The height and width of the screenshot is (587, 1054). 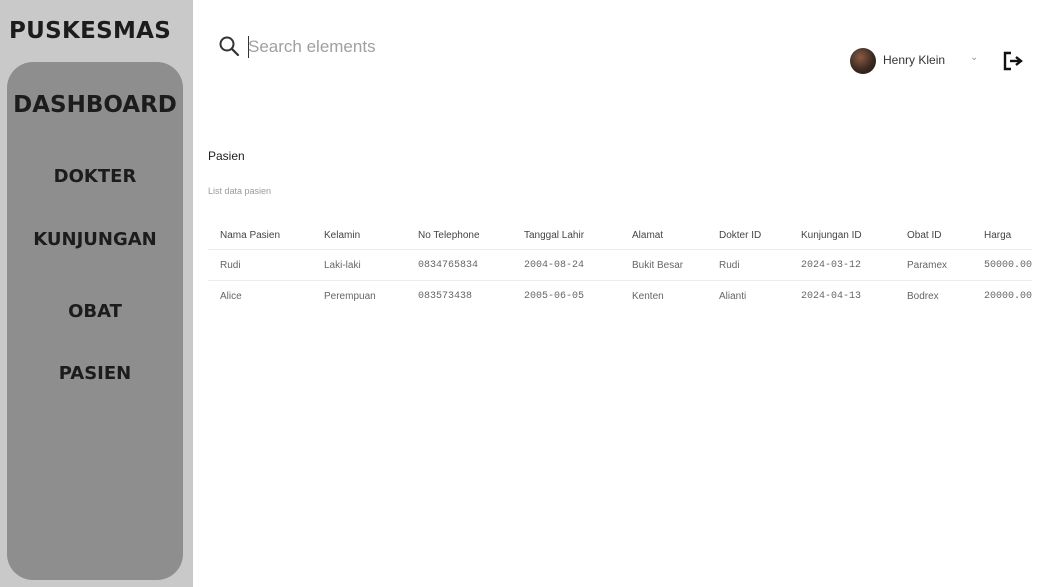 What do you see at coordinates (748, 295) in the screenshot?
I see `table-cell: Alianti` at bounding box center [748, 295].